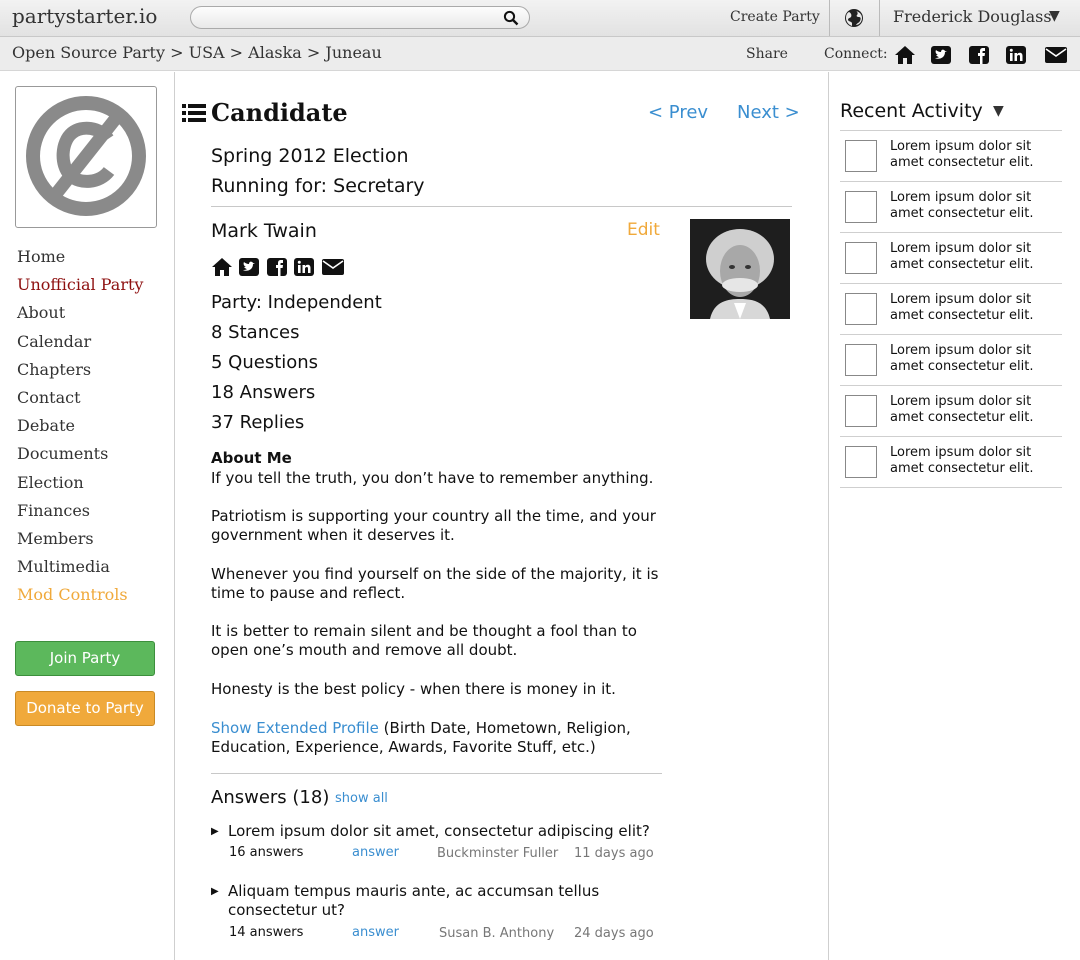 The image size is (1080, 960). I want to click on search-input, so click(360, 17).